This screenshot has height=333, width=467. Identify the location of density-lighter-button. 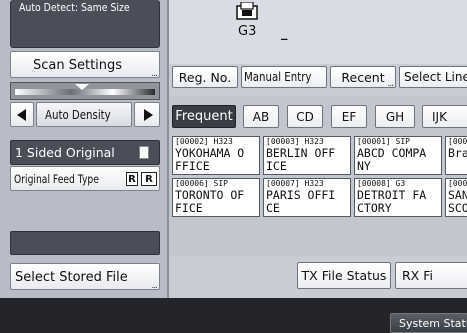
(22, 114).